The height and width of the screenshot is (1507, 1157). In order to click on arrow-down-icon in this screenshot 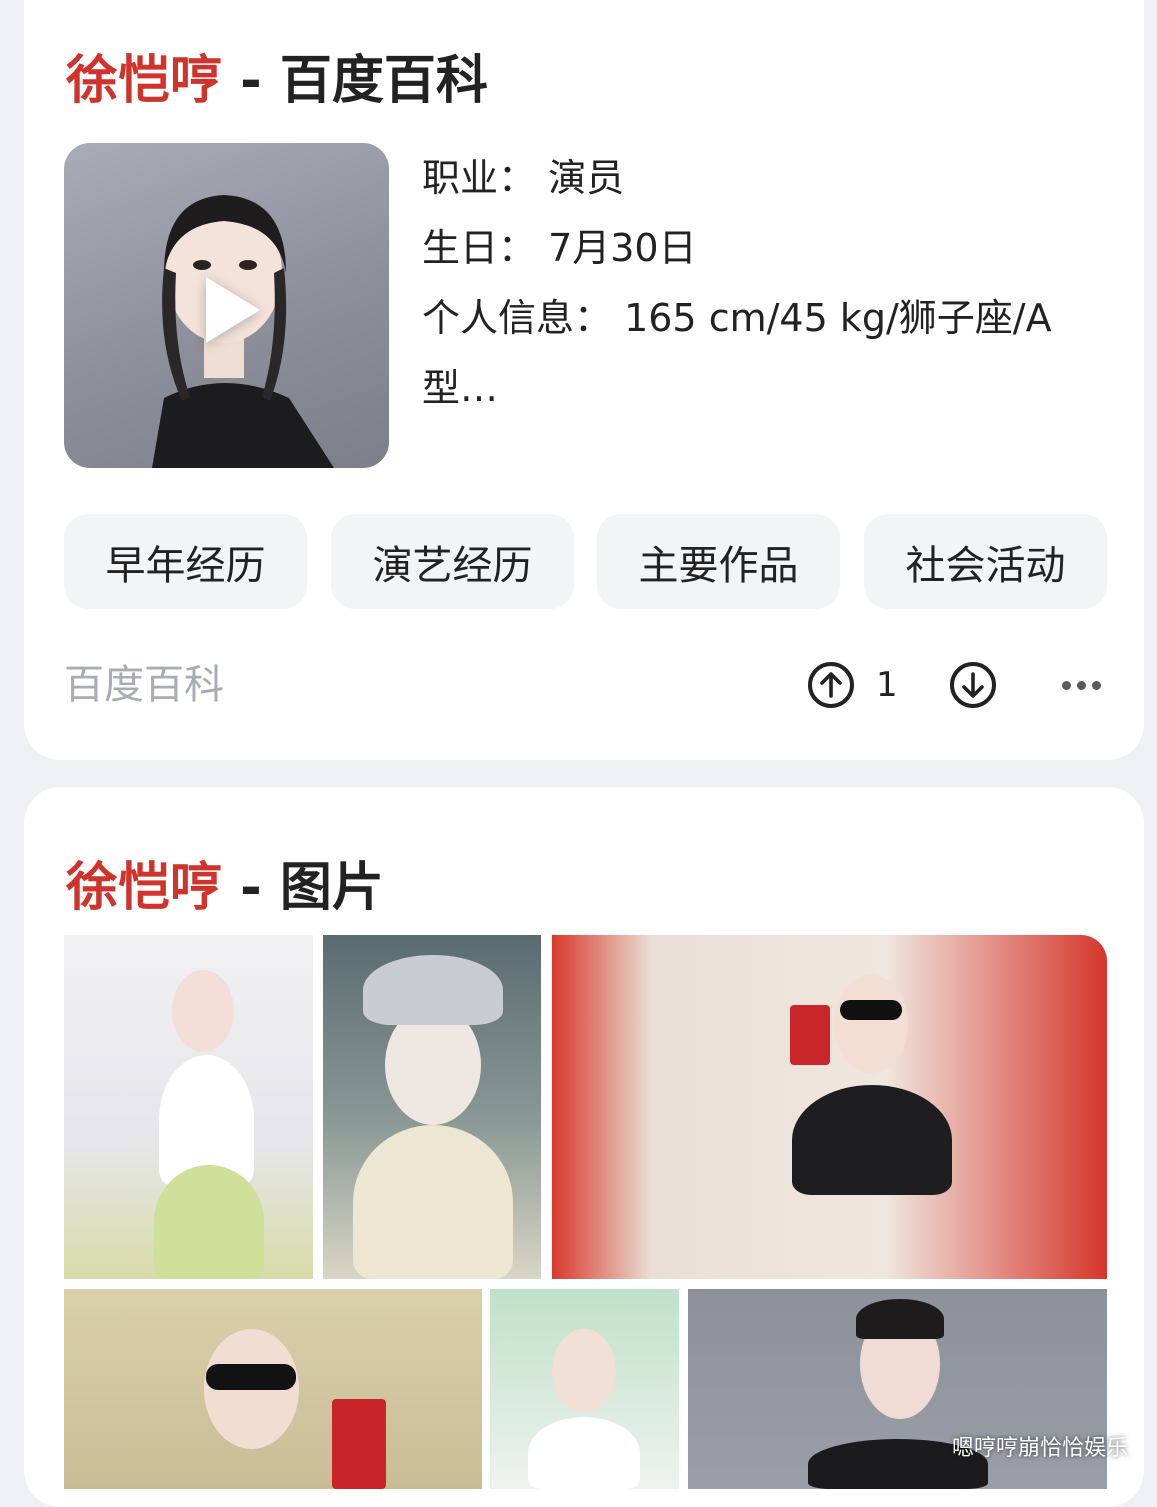, I will do `click(973, 685)`.